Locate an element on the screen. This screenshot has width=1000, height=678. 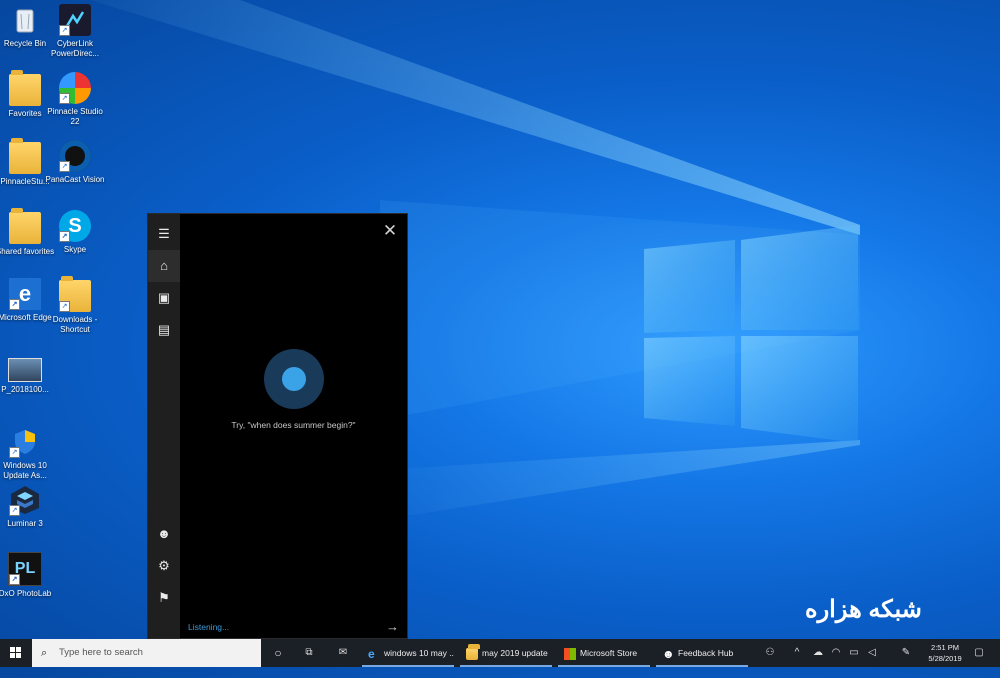
taskbar-app-feedback-hub: ☻ Feedback Hub is located at coordinates (702, 653).